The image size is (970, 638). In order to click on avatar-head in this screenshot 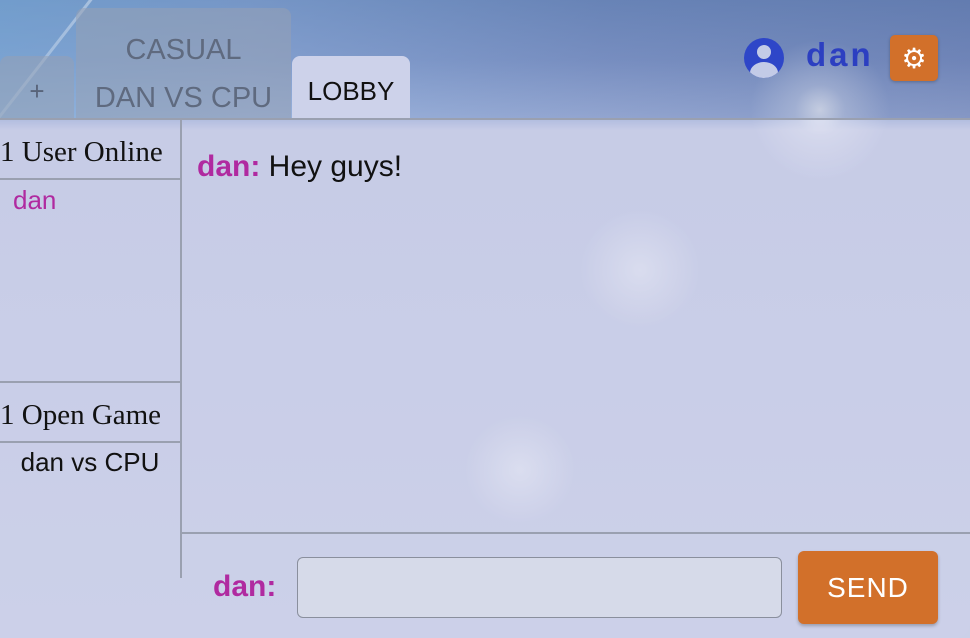, I will do `click(764, 52)`.